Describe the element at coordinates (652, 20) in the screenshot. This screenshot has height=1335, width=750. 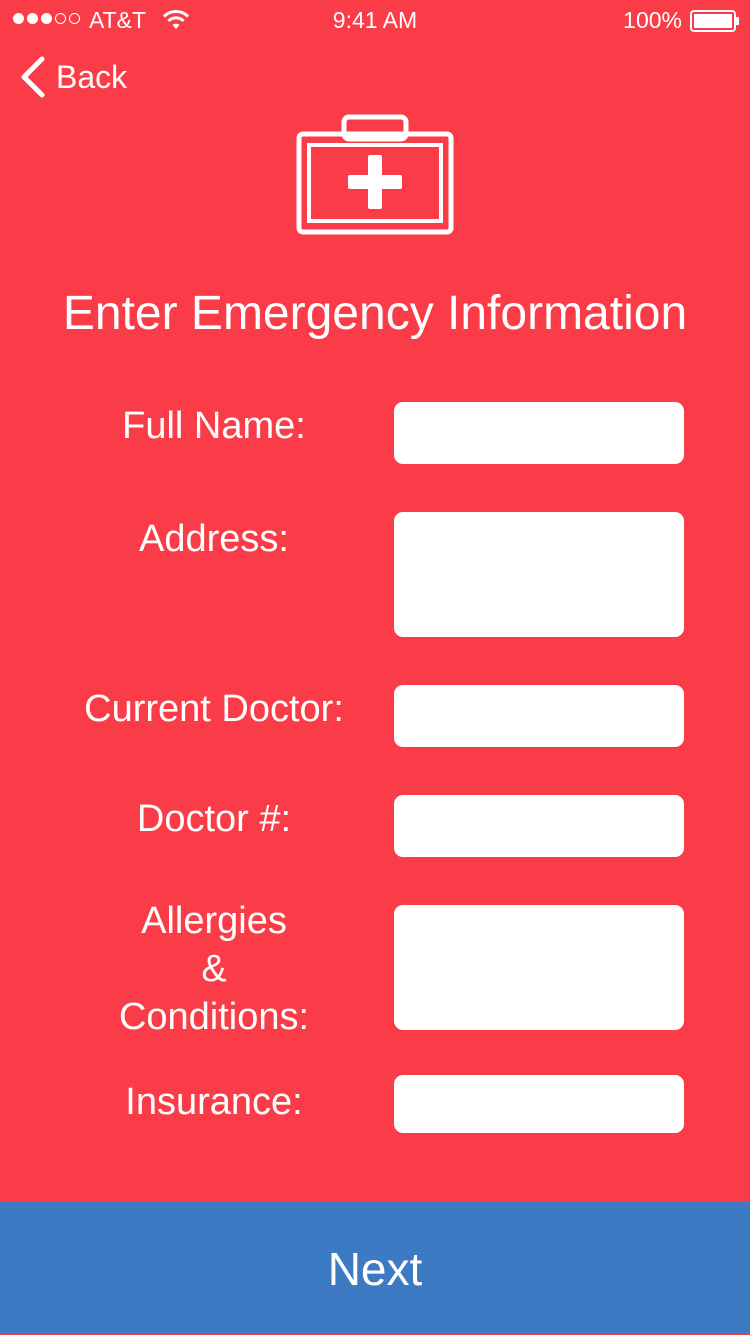
I see `battery-percentage: 100%` at that location.